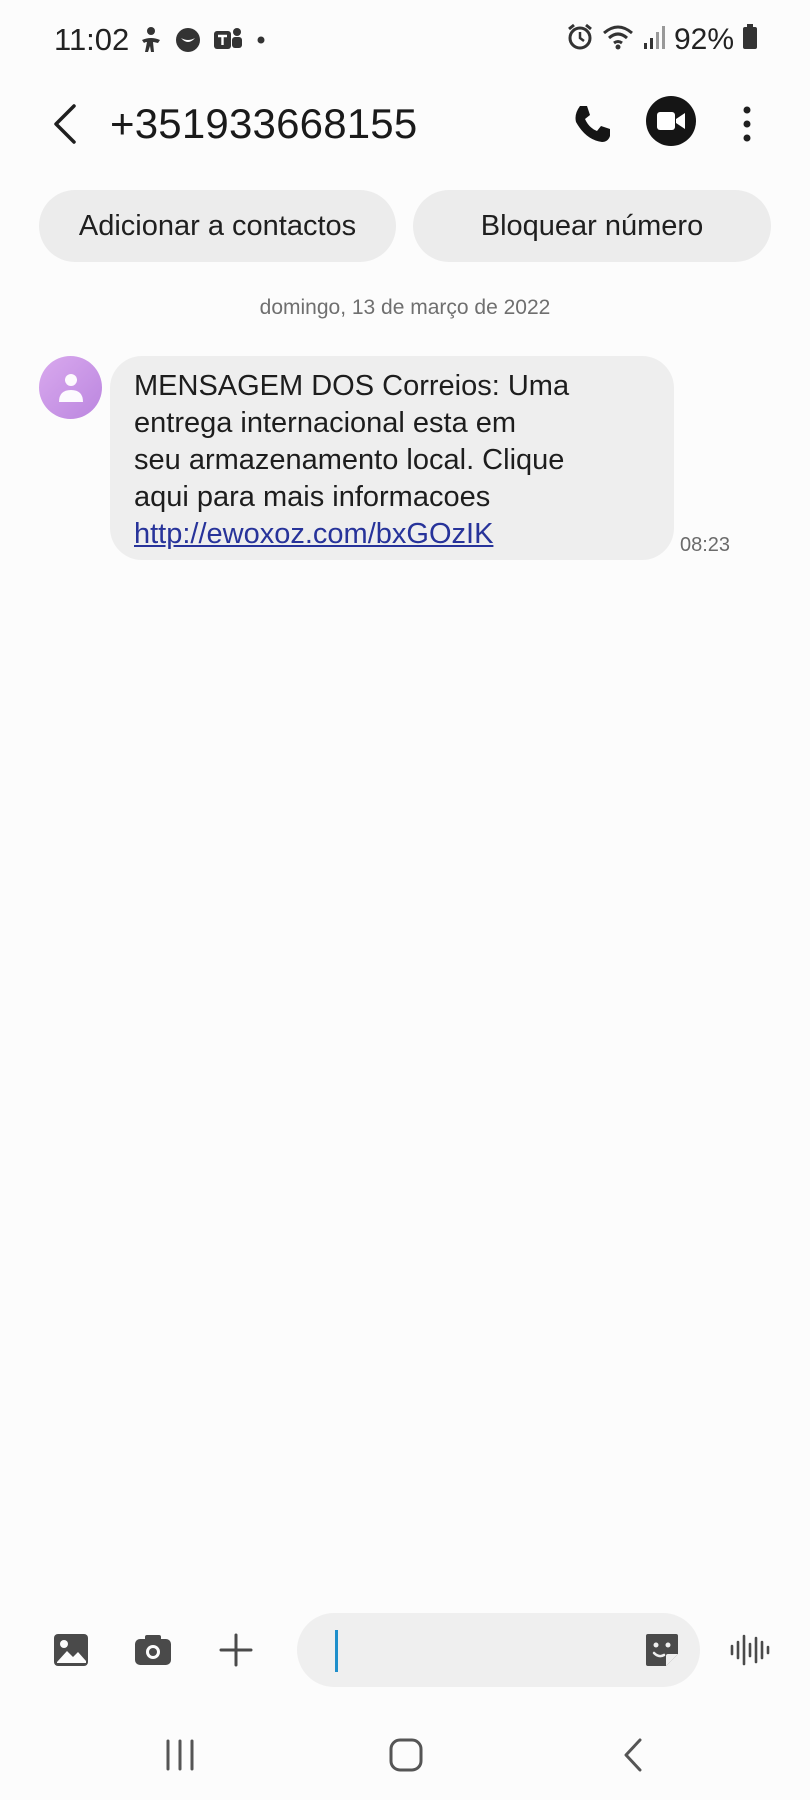 The width and height of the screenshot is (810, 1800). Describe the element at coordinates (203, 42) in the screenshot. I see `notification-icons` at that location.